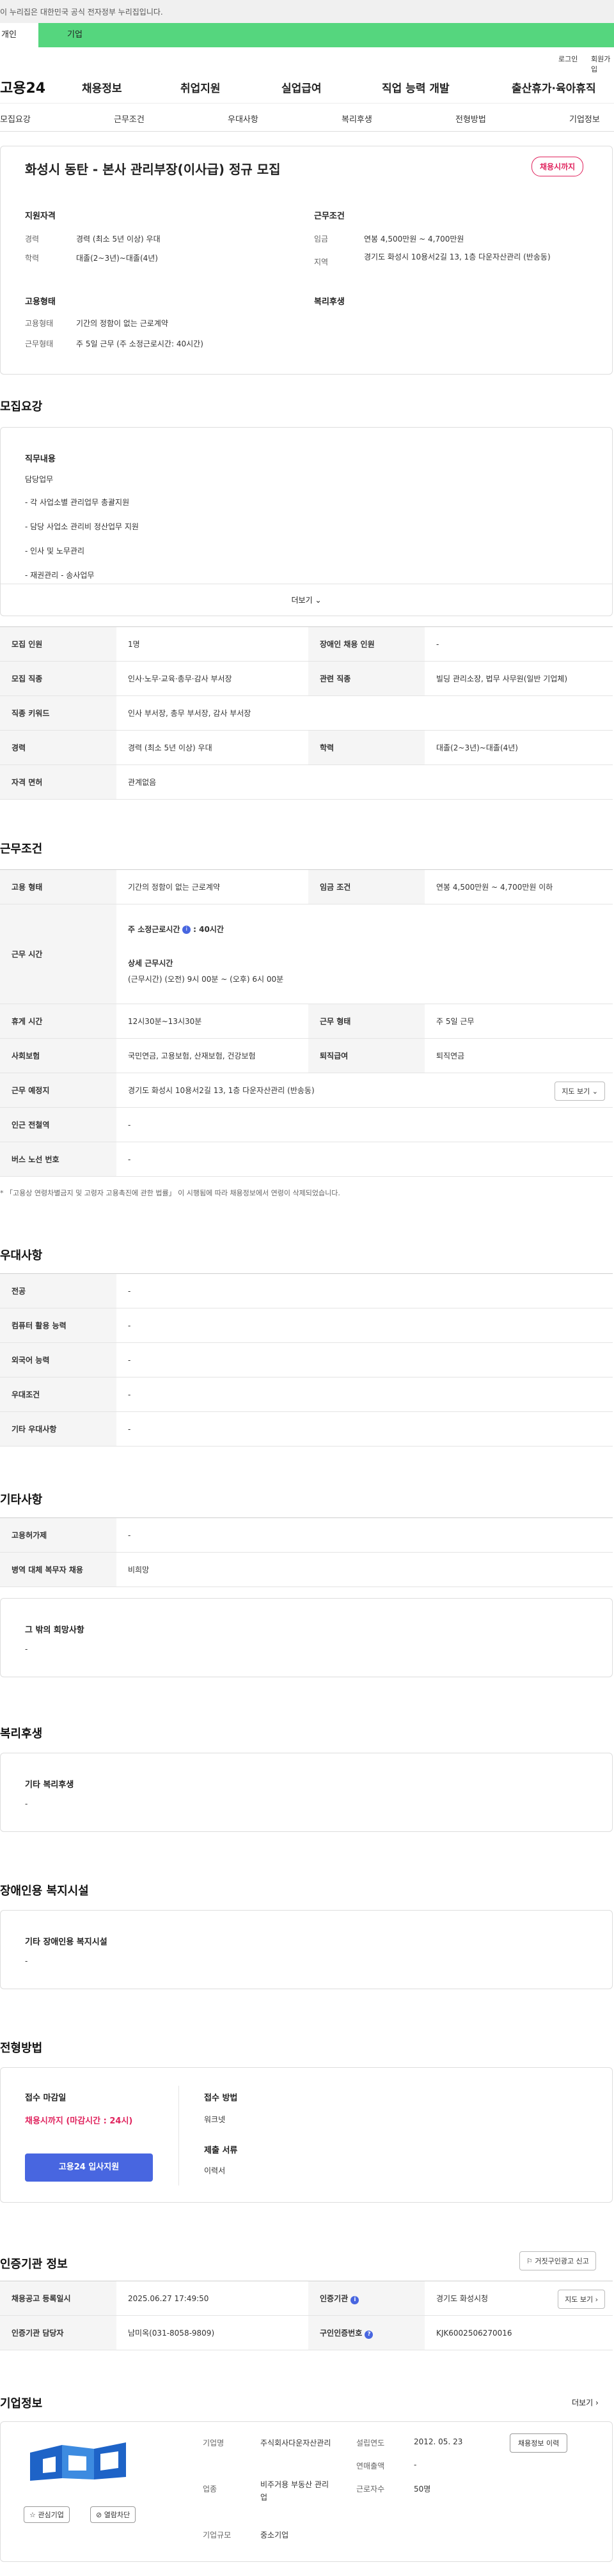 Image resolution: width=614 pixels, height=2576 pixels. What do you see at coordinates (366, 644) in the screenshot?
I see `cell-label: 장애인 채용 인원` at bounding box center [366, 644].